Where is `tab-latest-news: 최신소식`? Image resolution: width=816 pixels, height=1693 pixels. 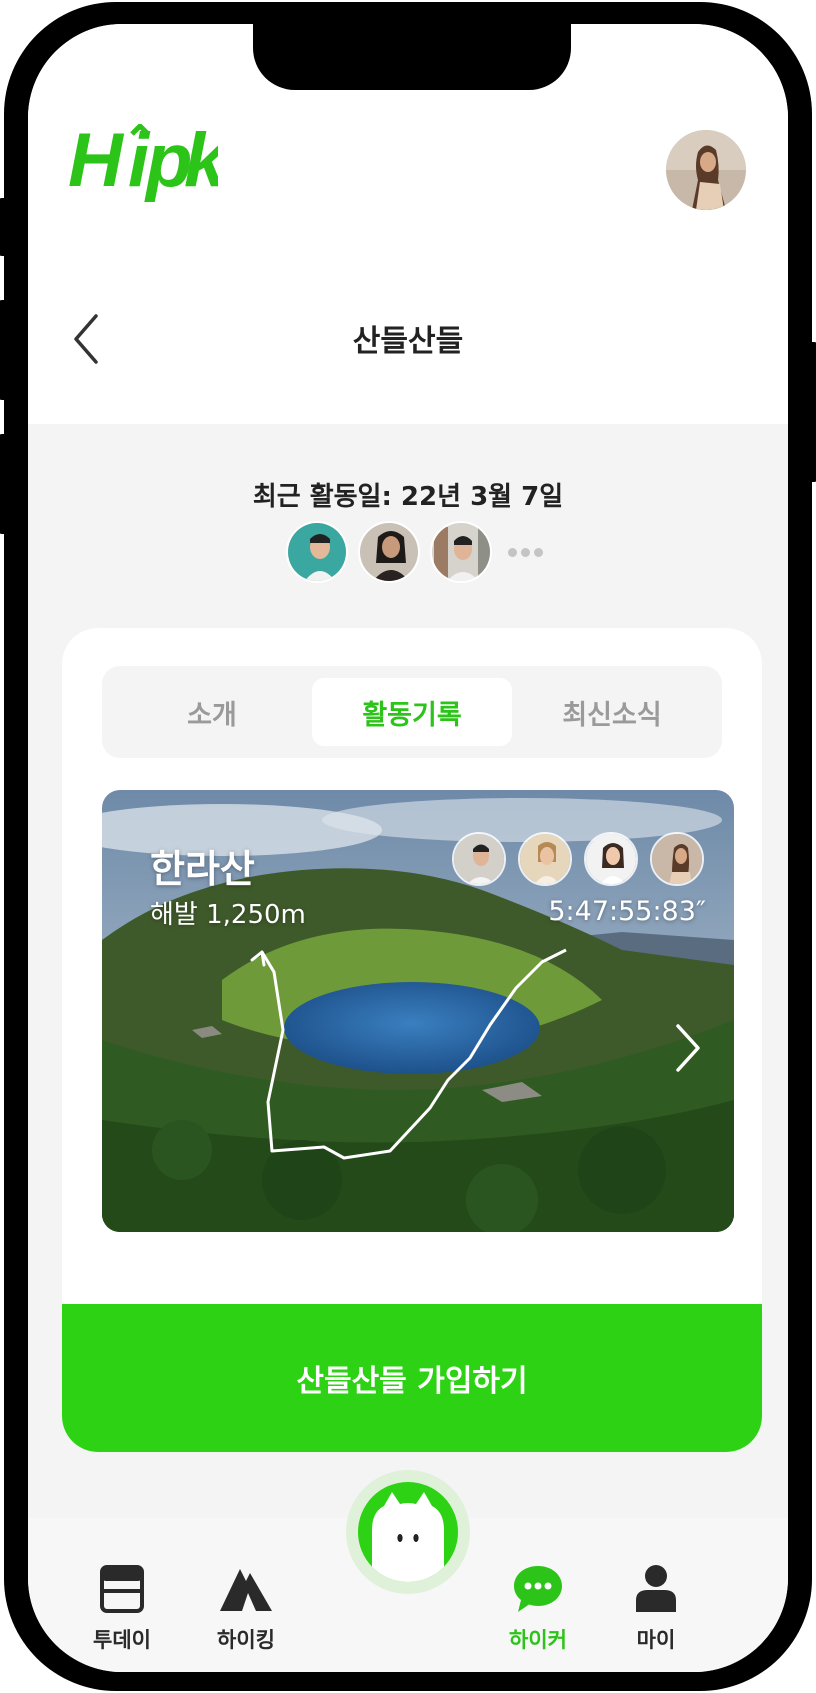 tab-latest-news: 최신소식 is located at coordinates (612, 712).